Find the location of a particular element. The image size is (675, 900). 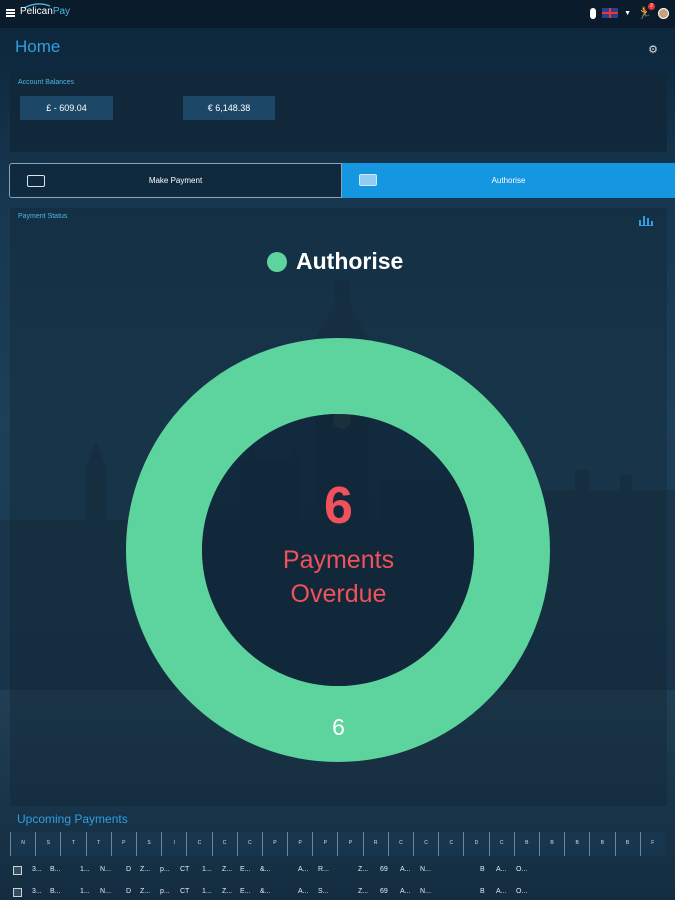

money-icon is located at coordinates (36, 181).